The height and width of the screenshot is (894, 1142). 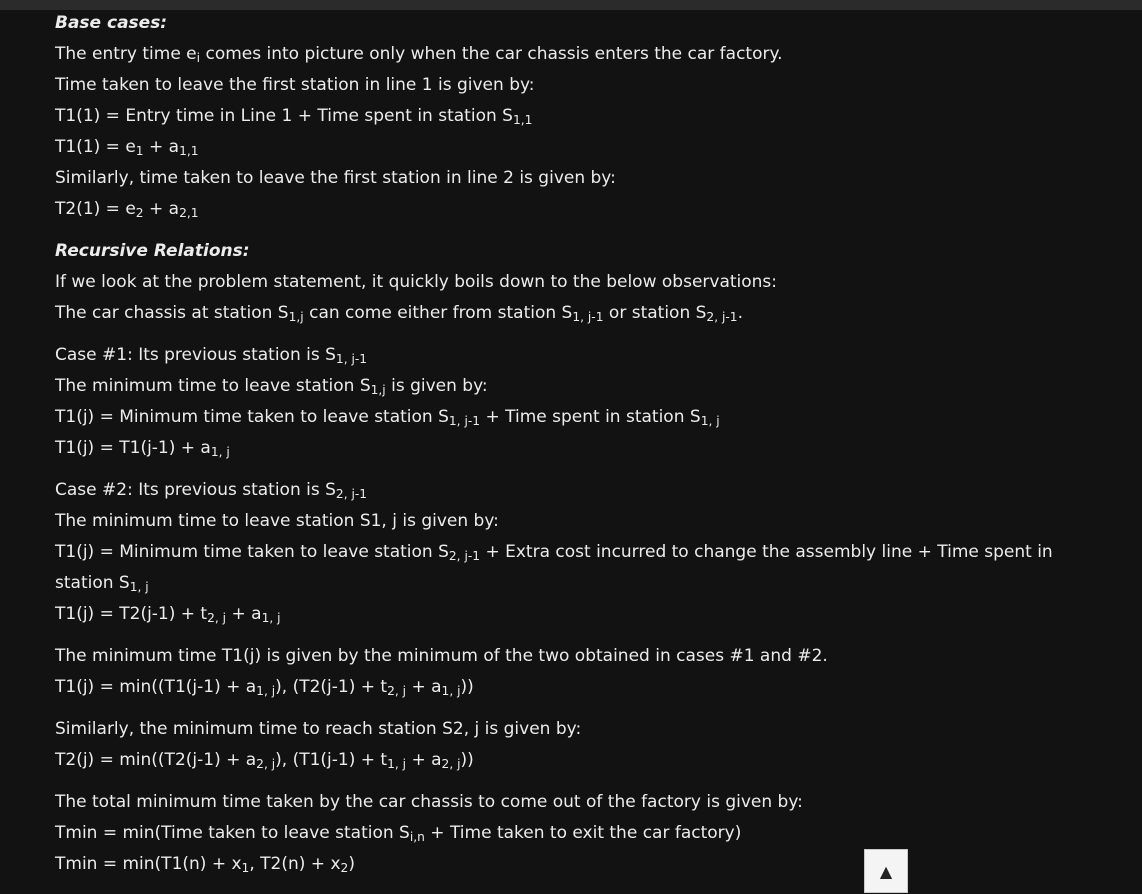 I want to click on heading-recursive-relations: Recursive Relations:, so click(x=152, y=251).